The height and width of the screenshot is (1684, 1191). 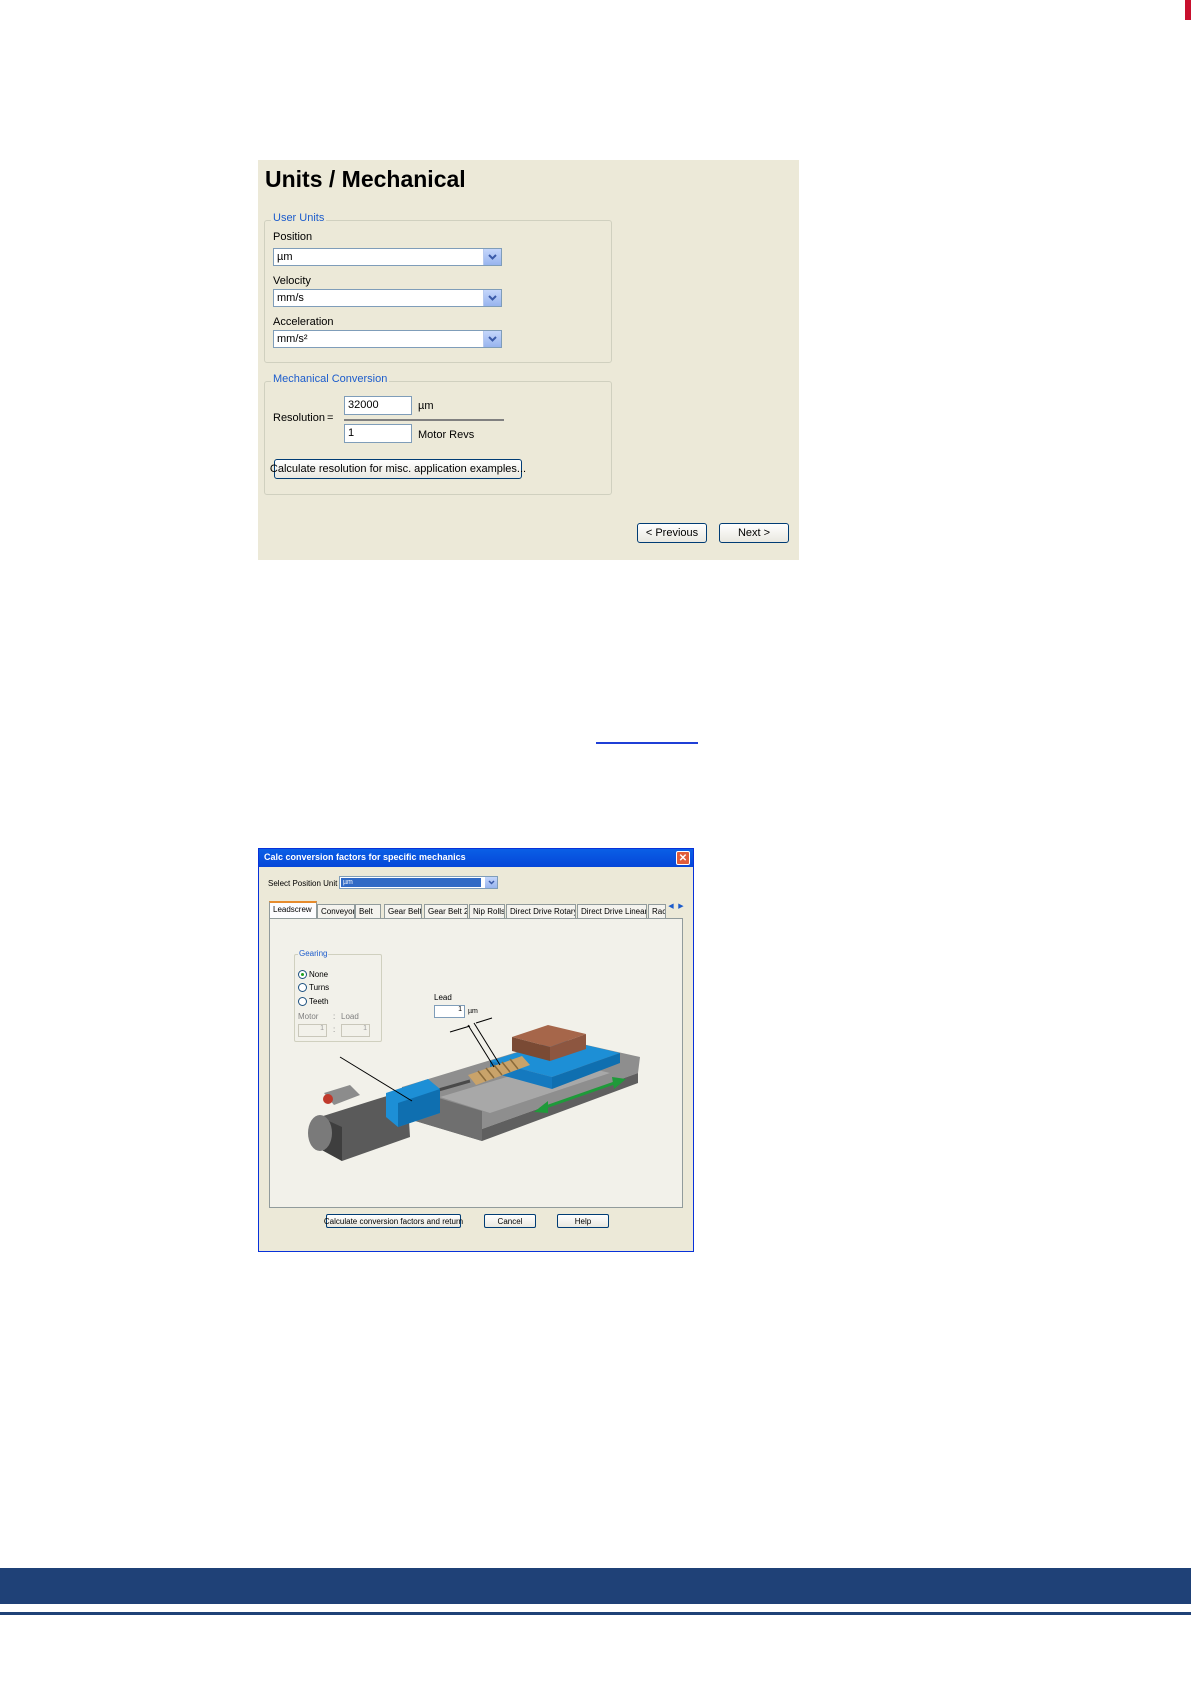 What do you see at coordinates (330, 379) in the screenshot?
I see `mechanical-conversion-legend: Mechanical Conversion` at bounding box center [330, 379].